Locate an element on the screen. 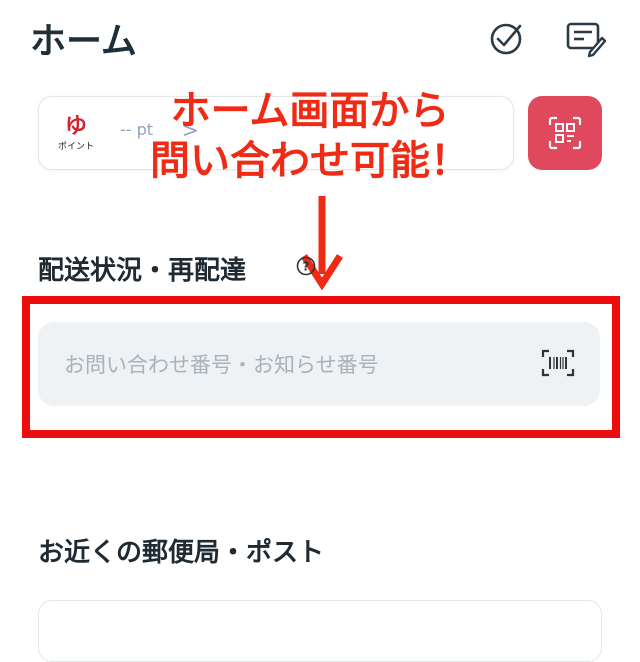 The width and height of the screenshot is (640, 662). nearby-section-label: お近くの郵便局・ポスト is located at coordinates (181, 553).